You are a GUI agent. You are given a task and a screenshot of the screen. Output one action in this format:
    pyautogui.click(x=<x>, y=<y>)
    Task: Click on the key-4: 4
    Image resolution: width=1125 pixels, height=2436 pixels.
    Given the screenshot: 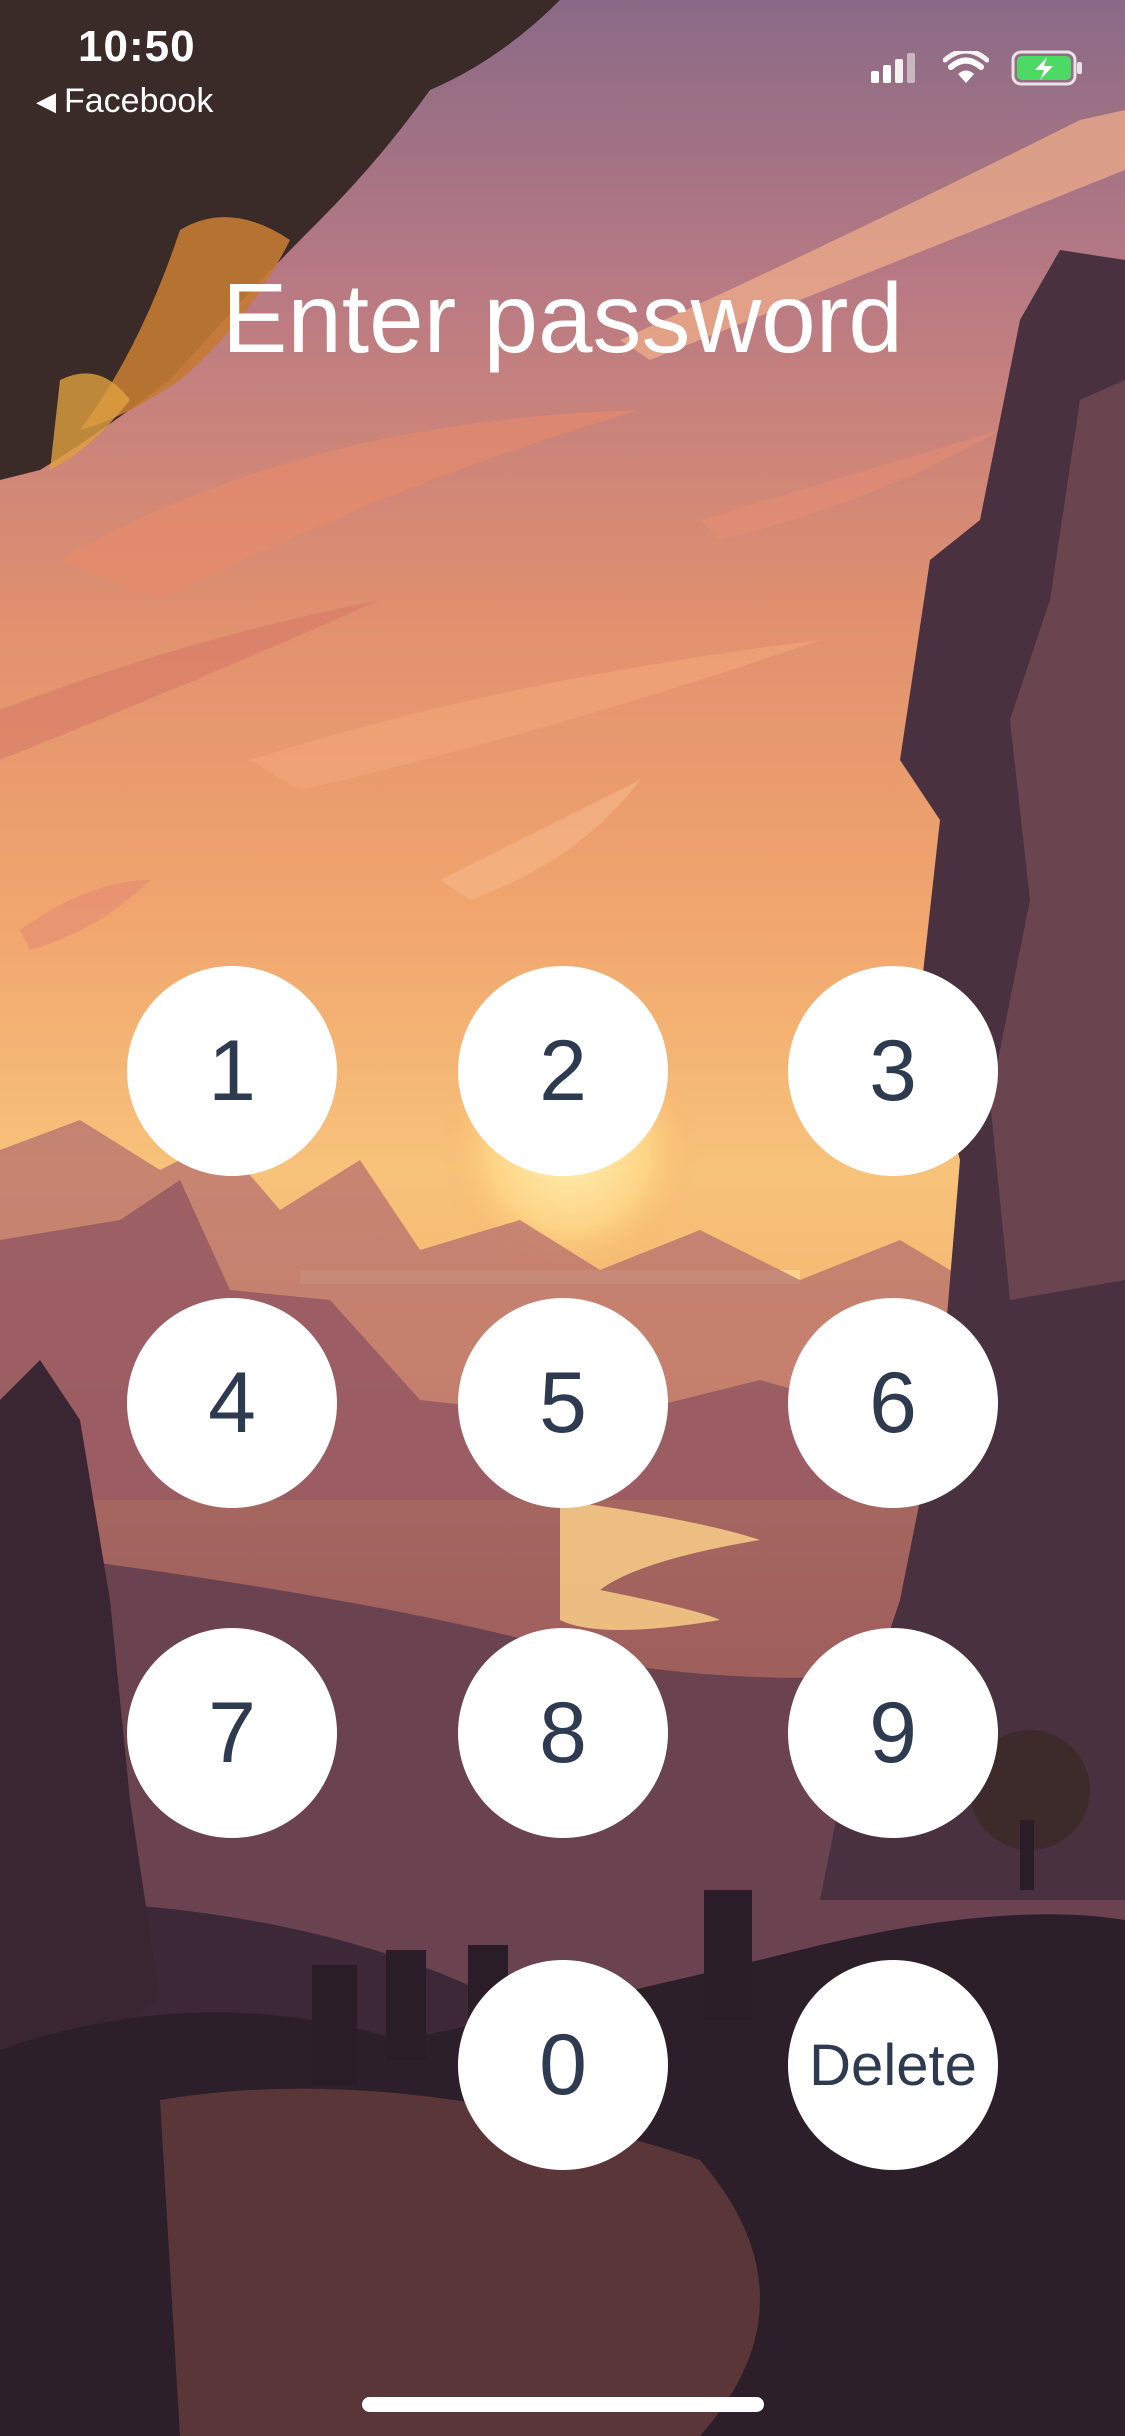 What is the action you would take?
    pyautogui.click(x=232, y=1403)
    